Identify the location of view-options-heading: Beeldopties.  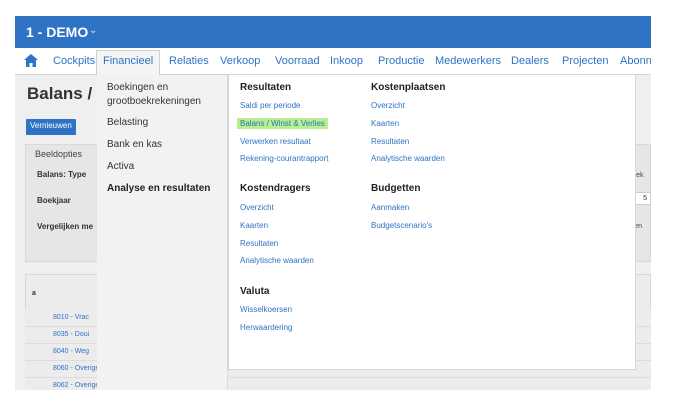
(59, 154).